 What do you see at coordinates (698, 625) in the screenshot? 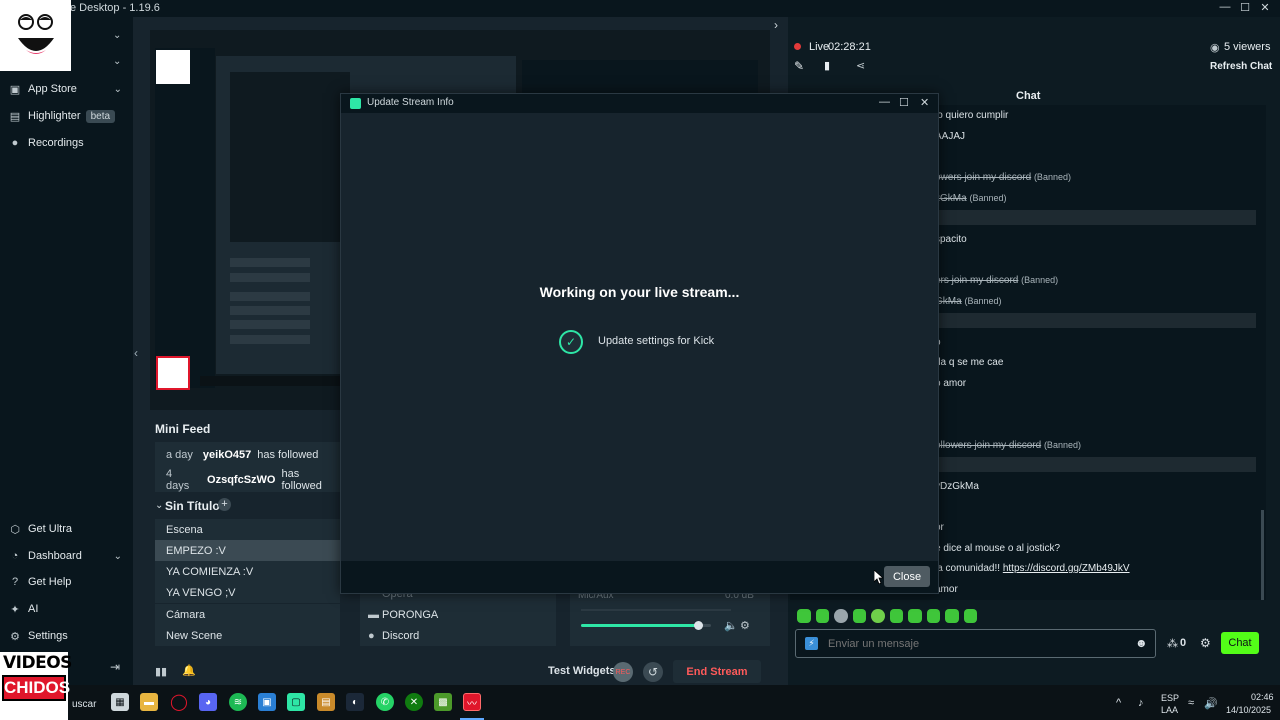
I see `volume-slider-handle` at bounding box center [698, 625].